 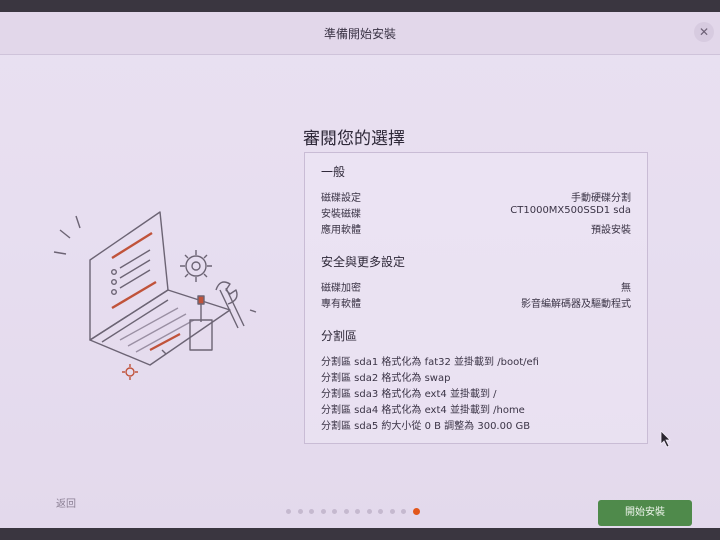 What do you see at coordinates (363, 262) in the screenshot?
I see `section-security-title: 安全與更多設定` at bounding box center [363, 262].